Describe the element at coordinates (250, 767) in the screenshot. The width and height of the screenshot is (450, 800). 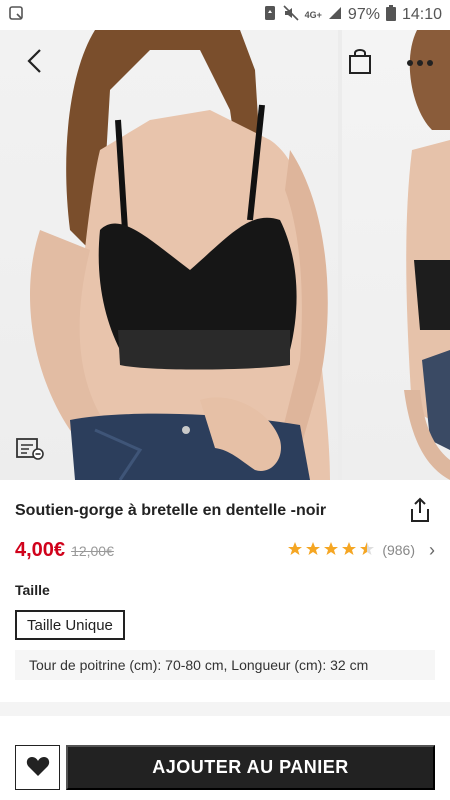
I see `add-to-cart-button: AJOUTER AU PANIER` at that location.